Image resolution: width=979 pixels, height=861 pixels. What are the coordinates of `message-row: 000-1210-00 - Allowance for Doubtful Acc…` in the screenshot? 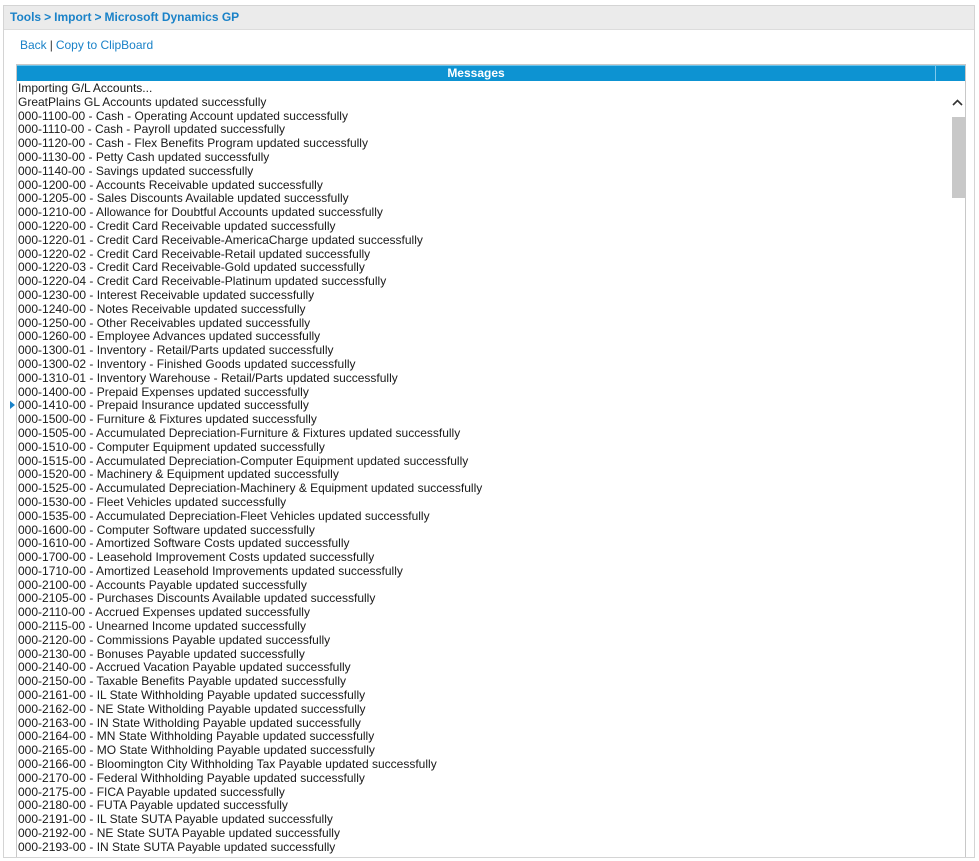 It's located at (200, 212).